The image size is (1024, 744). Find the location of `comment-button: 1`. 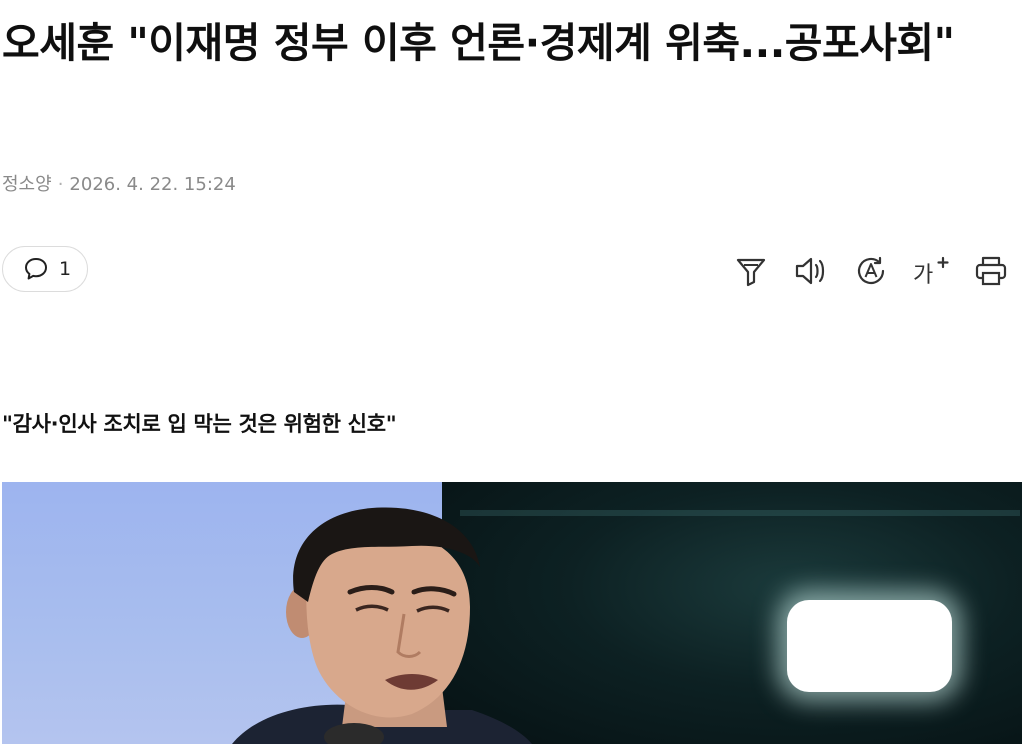

comment-button: 1 is located at coordinates (45, 269).